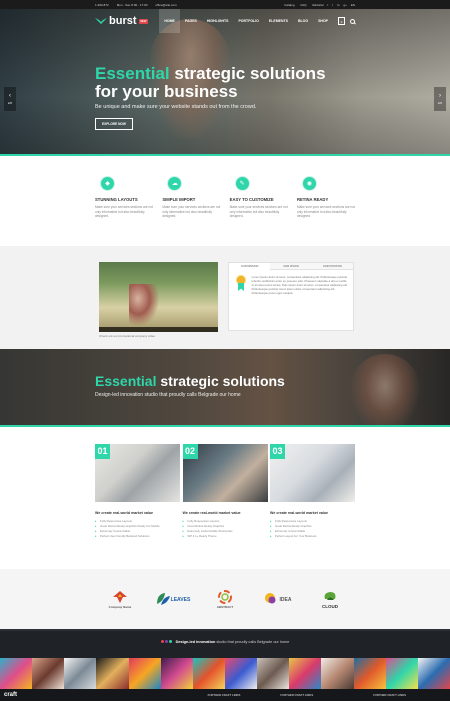 The width and height of the screenshot is (450, 714). What do you see at coordinates (312, 473) in the screenshot?
I see `card-image: 03` at bounding box center [312, 473].